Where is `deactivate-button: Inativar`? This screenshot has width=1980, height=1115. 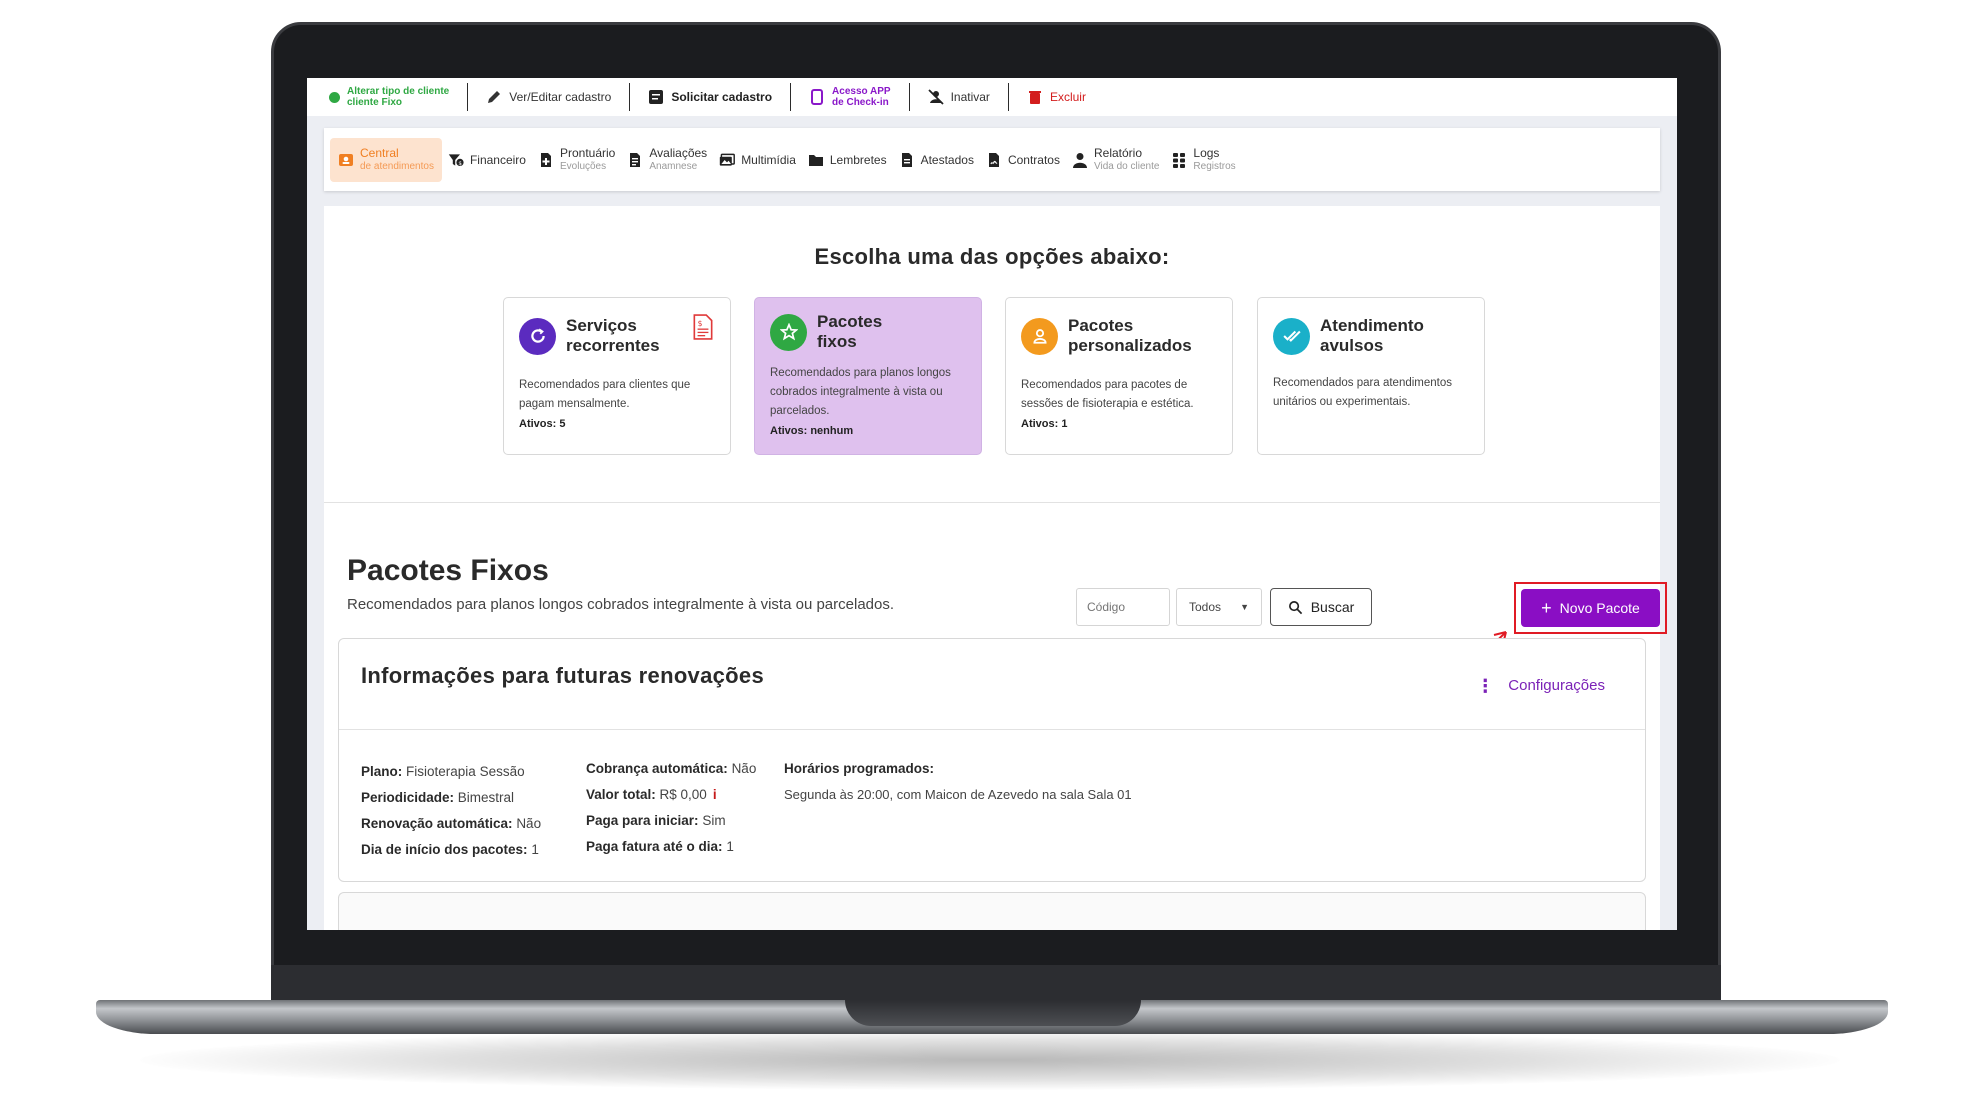 deactivate-button: Inativar is located at coordinates (959, 97).